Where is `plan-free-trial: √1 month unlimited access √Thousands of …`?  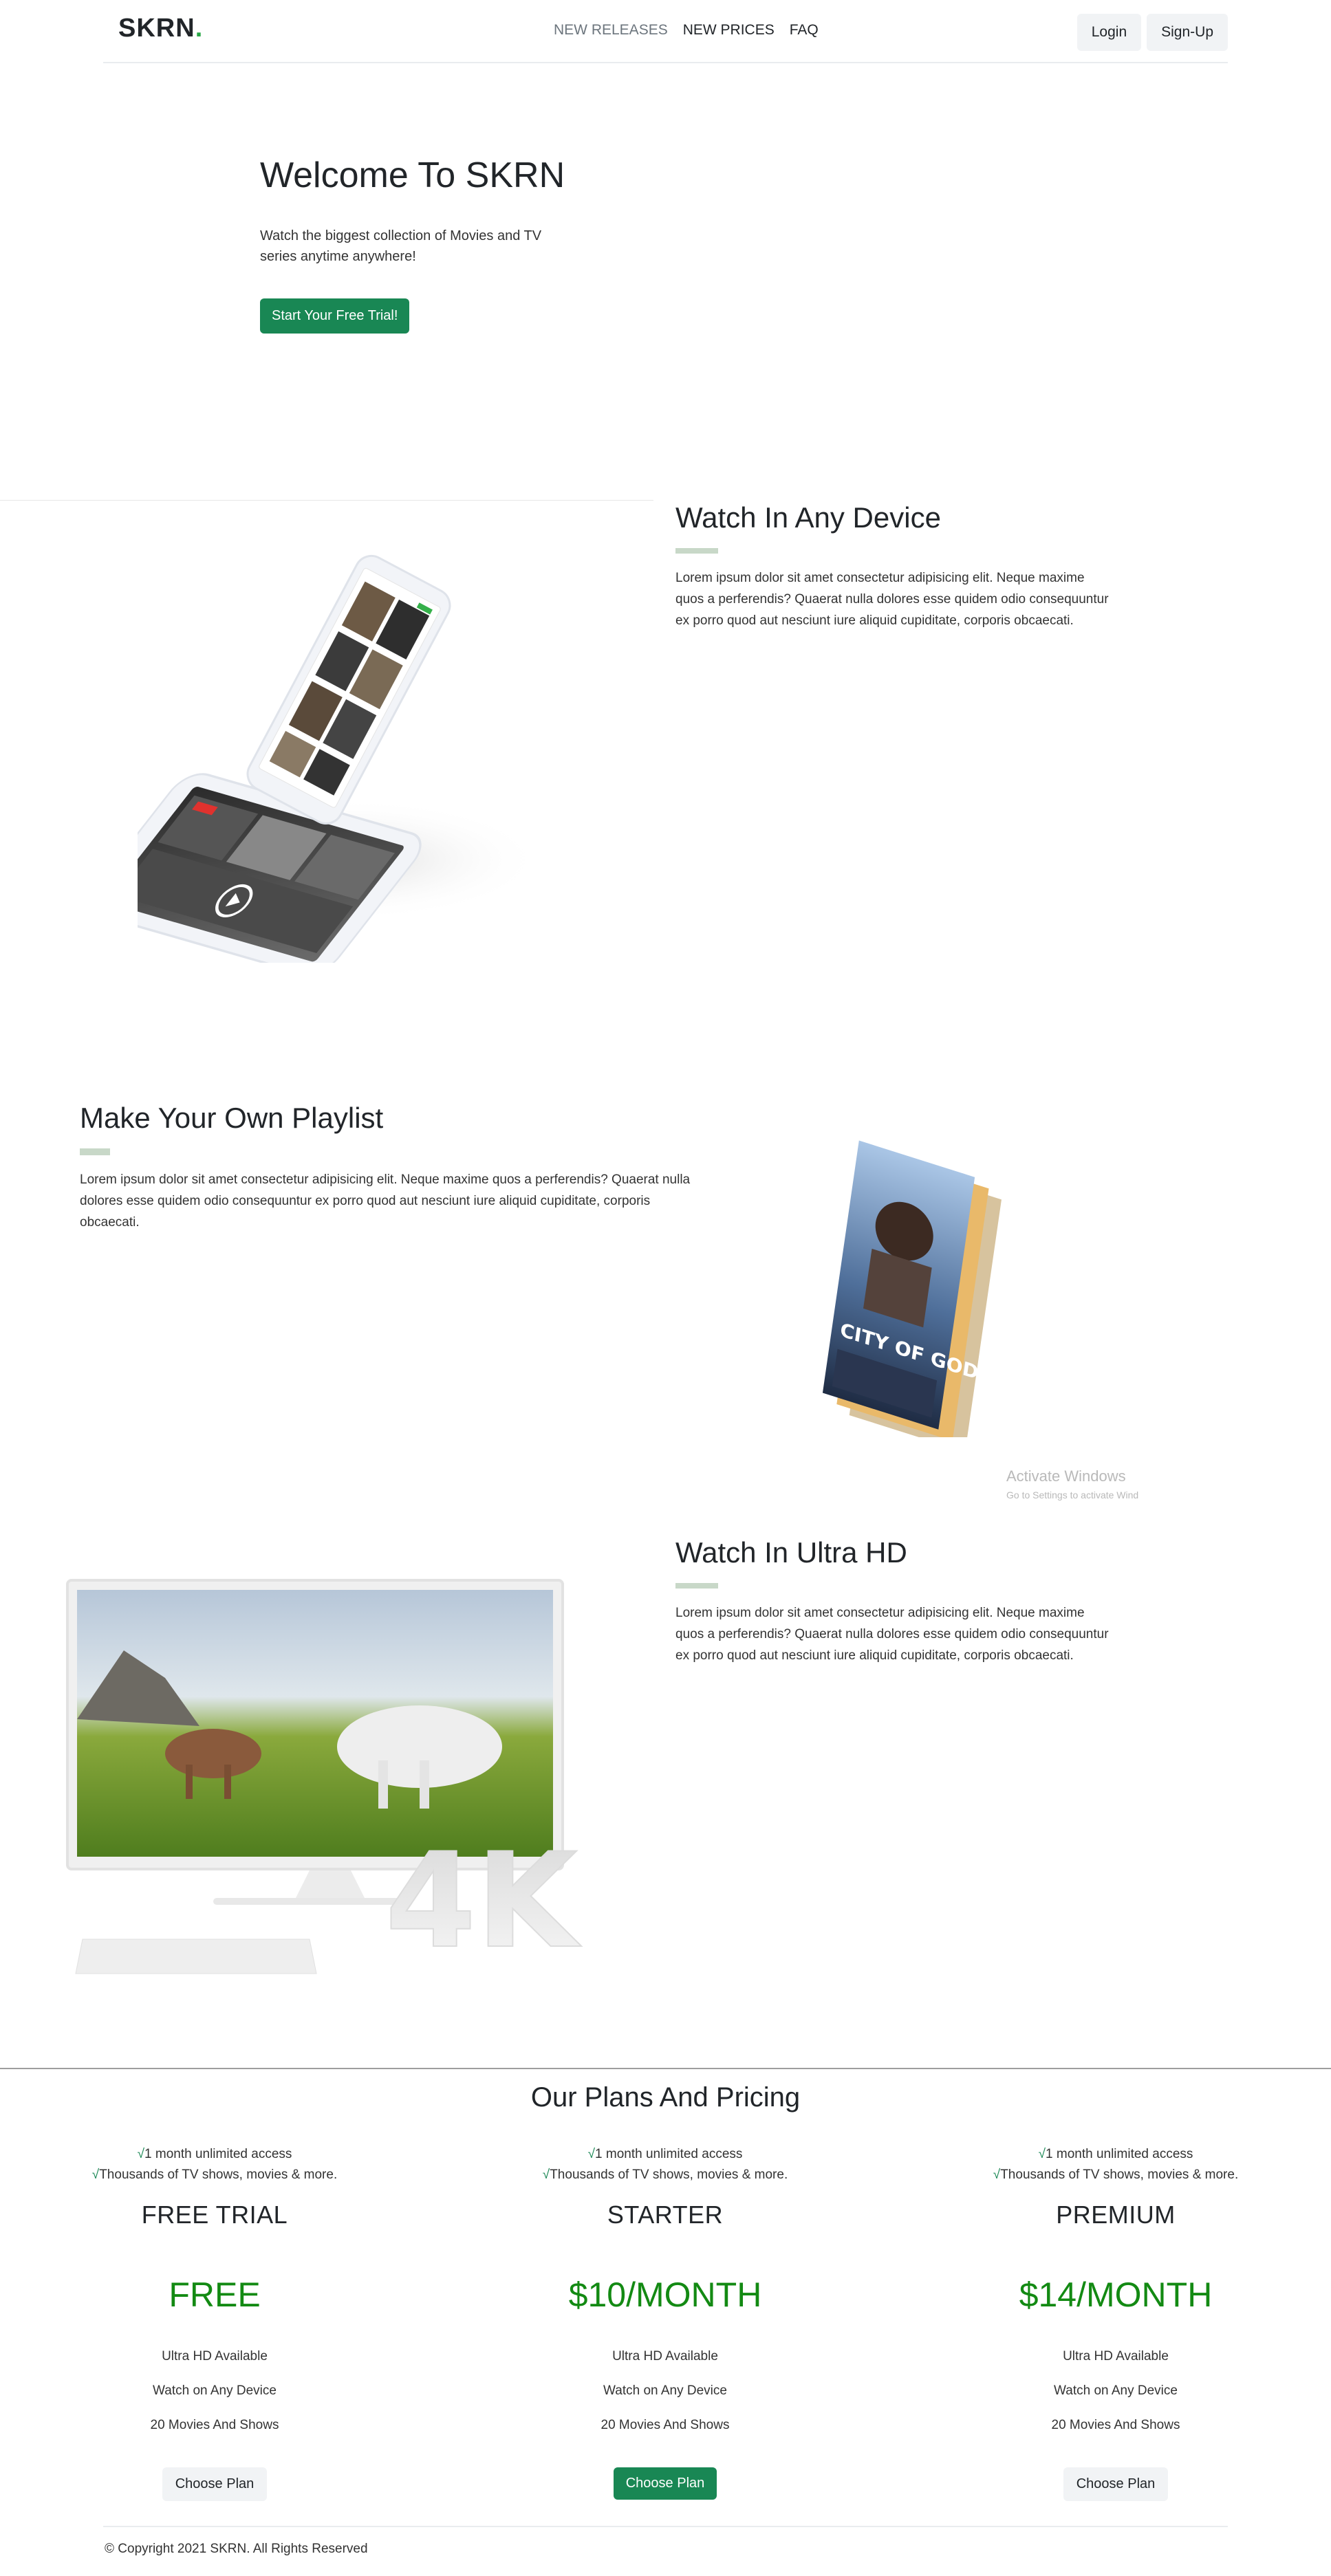
plan-free-trial: √1 month unlimited access √Thousands of … is located at coordinates (215, 2322).